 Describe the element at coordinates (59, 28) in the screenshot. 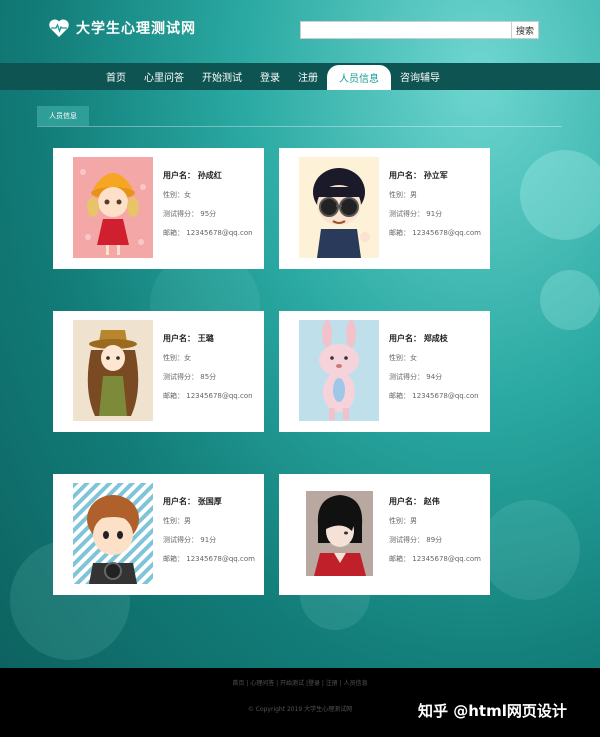

I see `heart-pulse-icon` at that location.